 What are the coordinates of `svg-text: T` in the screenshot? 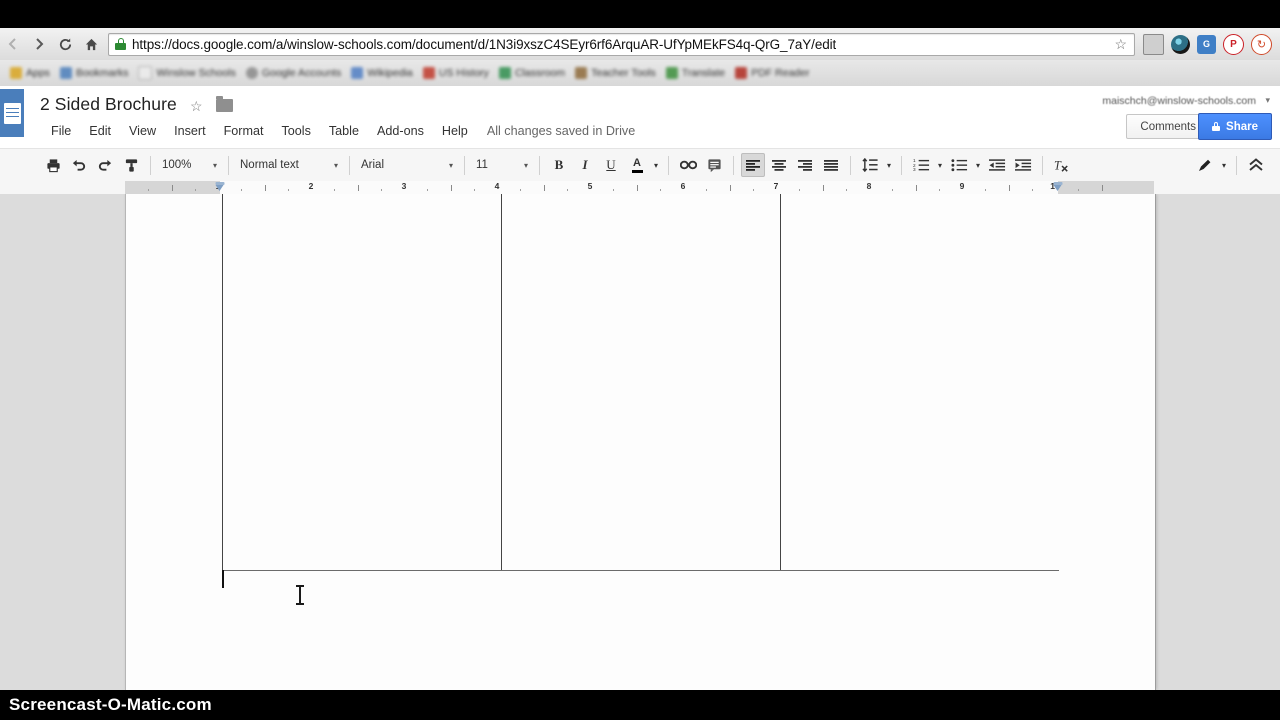 It's located at (1058, 165).